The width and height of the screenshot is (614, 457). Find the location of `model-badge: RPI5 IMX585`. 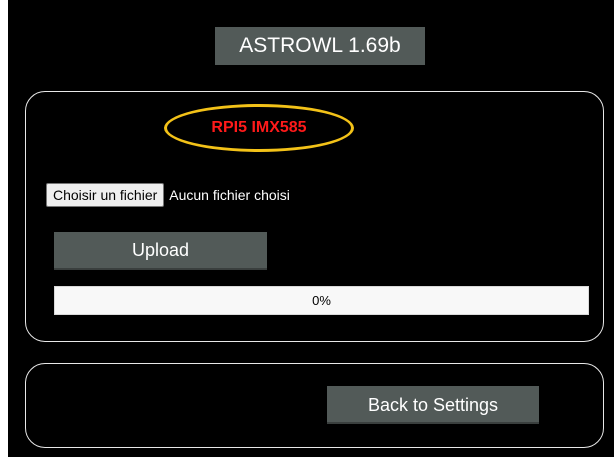

model-badge: RPI5 IMX585 is located at coordinates (259, 128).